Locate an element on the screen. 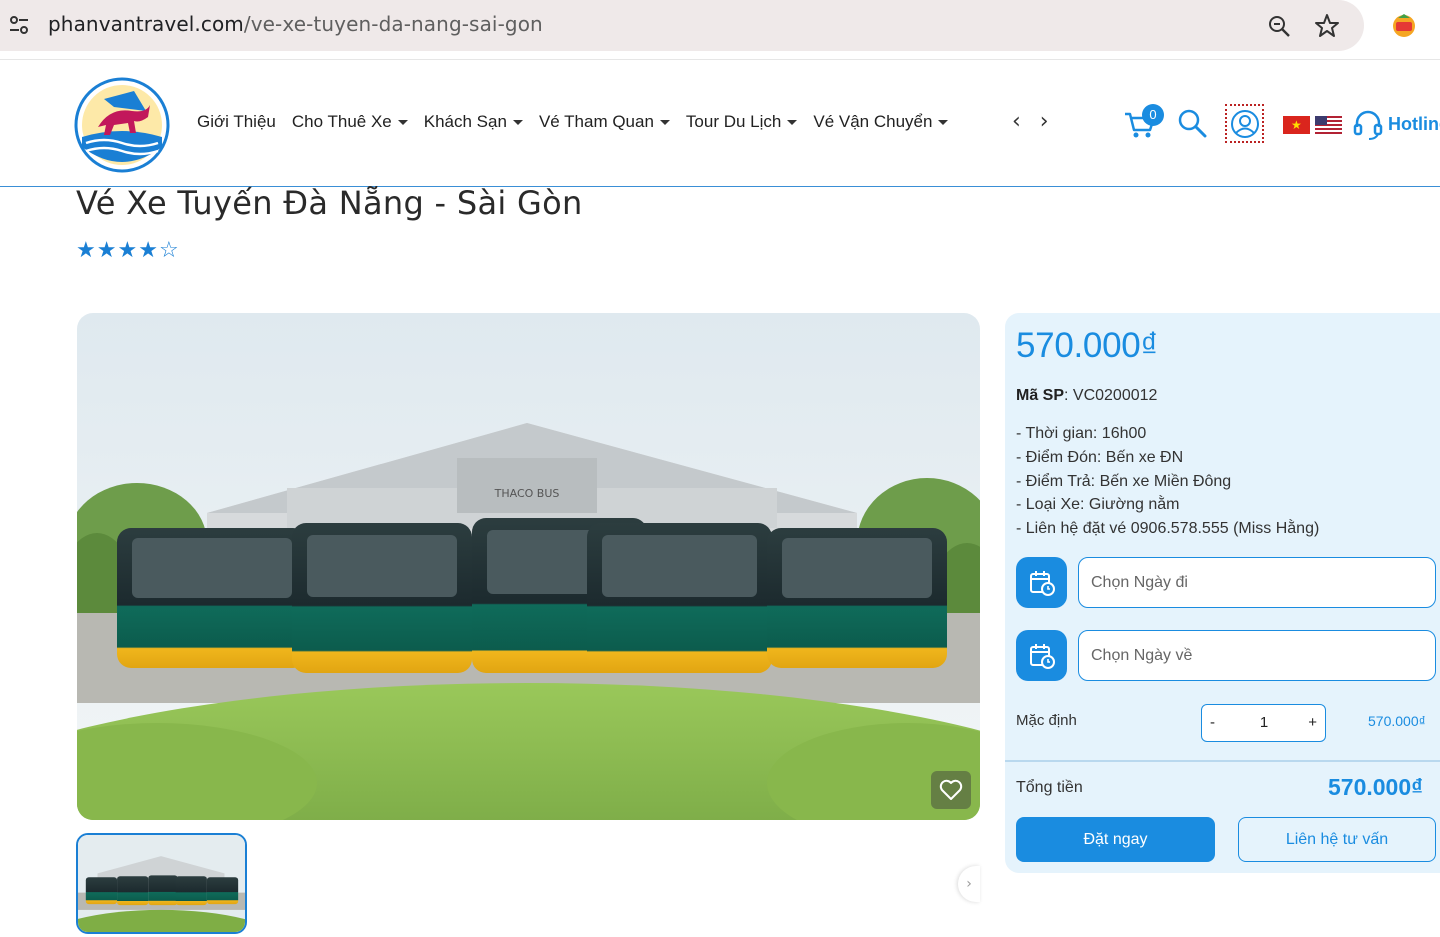  sku-label: Mã SP is located at coordinates (1040, 395).